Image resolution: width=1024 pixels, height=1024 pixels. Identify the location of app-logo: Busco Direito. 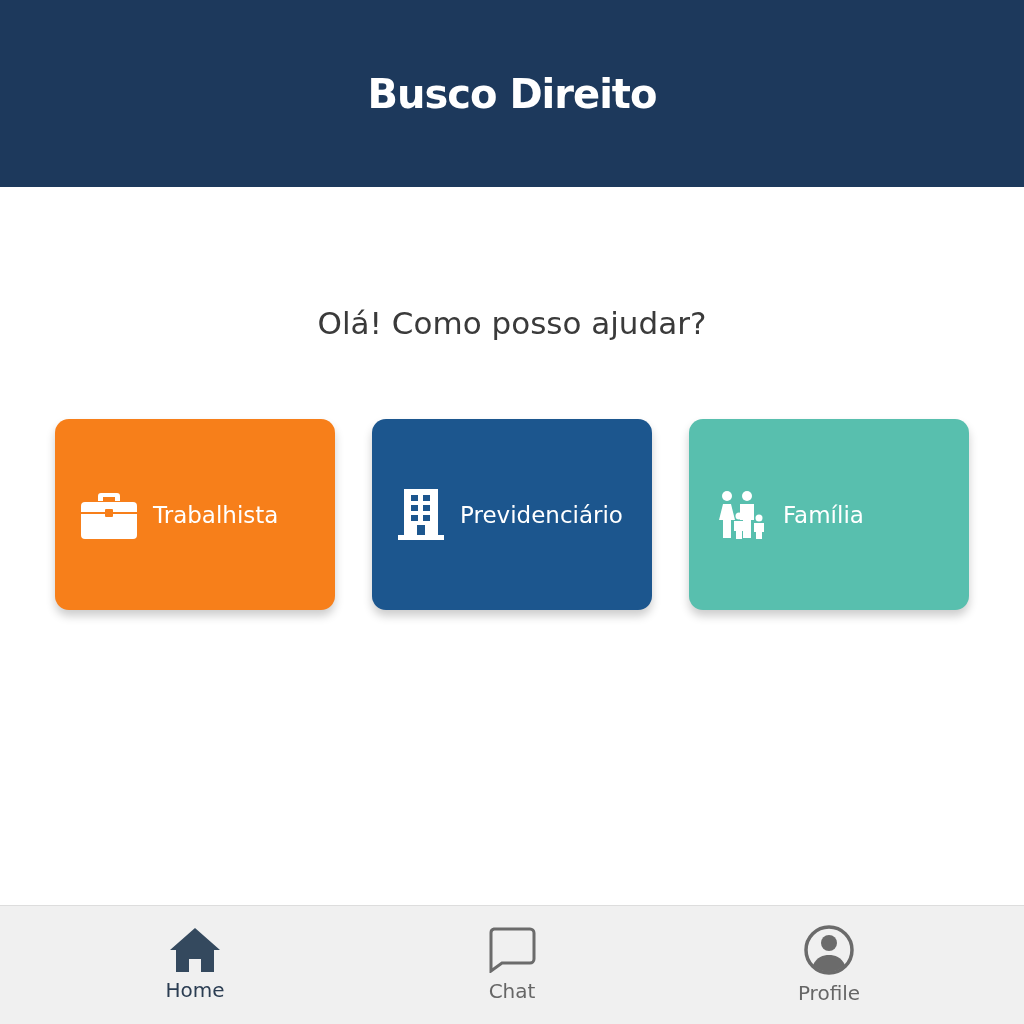
(512, 93).